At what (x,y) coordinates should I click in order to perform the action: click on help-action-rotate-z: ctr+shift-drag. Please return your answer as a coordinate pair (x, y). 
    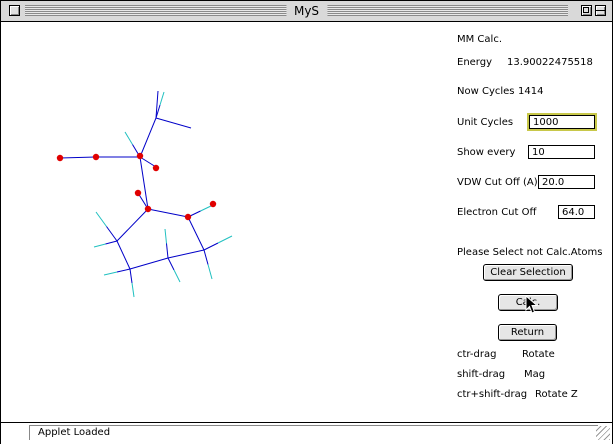
    Looking at the image, I should click on (492, 394).